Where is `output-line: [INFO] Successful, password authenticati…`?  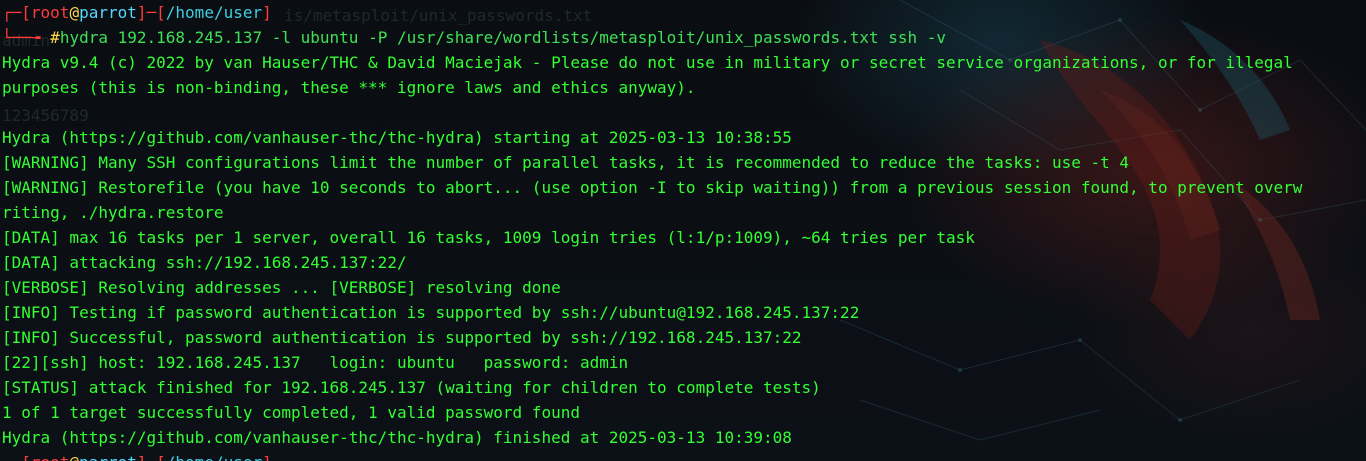
output-line: [INFO] Successful, password authenticati… is located at coordinates (402, 337).